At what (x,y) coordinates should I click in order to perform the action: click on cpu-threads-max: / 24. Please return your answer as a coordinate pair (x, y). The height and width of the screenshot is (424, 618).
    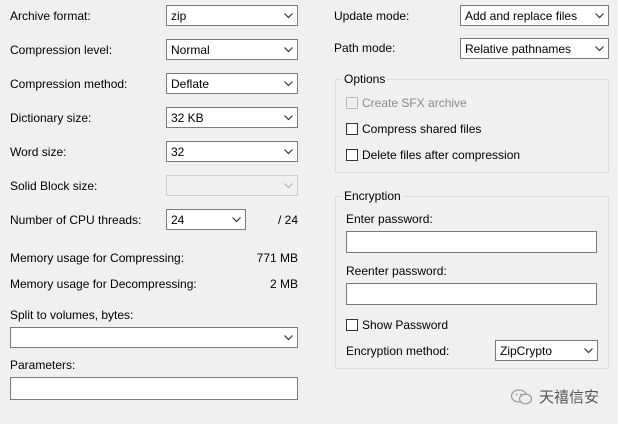
    Looking at the image, I should click on (287, 220).